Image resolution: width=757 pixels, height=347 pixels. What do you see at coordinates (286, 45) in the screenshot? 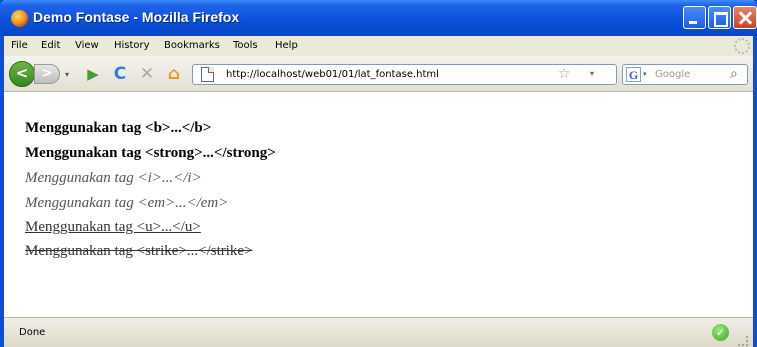
I see `menu-help: Help` at bounding box center [286, 45].